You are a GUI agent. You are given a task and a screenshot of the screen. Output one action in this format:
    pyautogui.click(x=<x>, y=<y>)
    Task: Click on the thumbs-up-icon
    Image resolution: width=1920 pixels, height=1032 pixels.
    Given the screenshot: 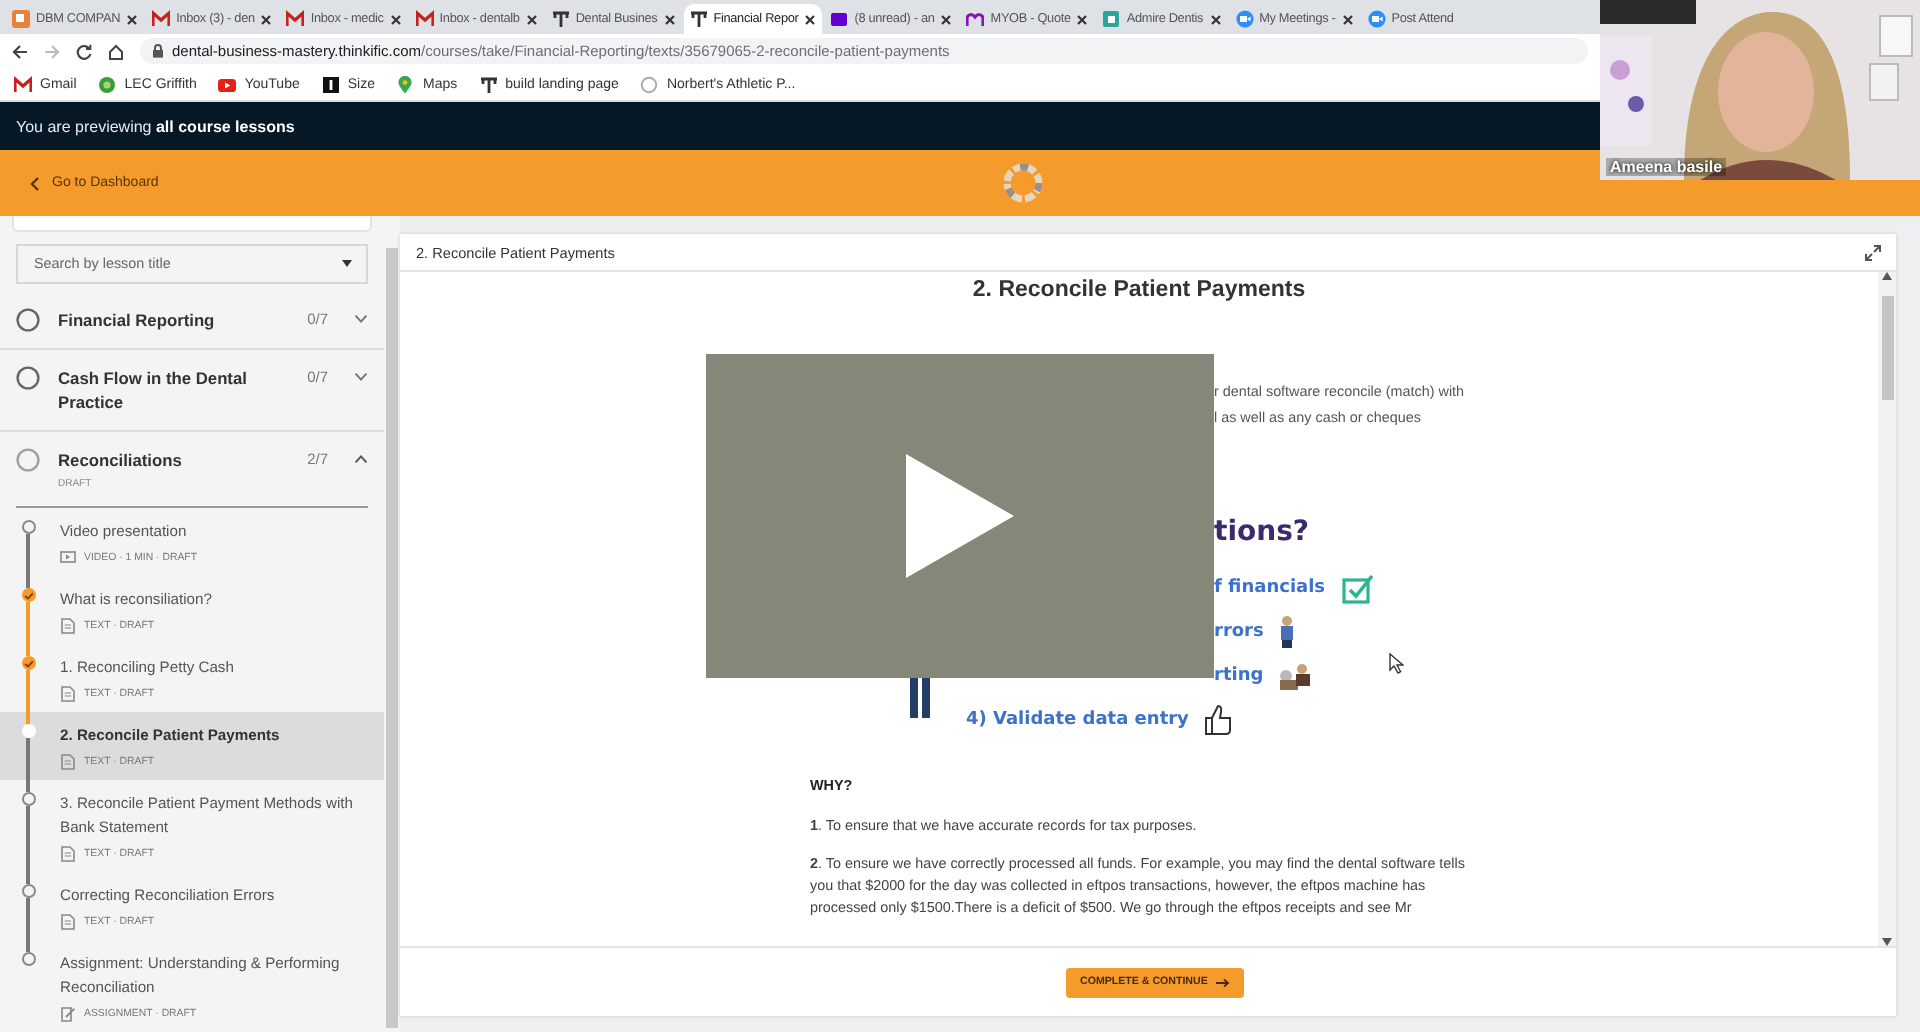 What is the action you would take?
    pyautogui.click(x=1218, y=720)
    